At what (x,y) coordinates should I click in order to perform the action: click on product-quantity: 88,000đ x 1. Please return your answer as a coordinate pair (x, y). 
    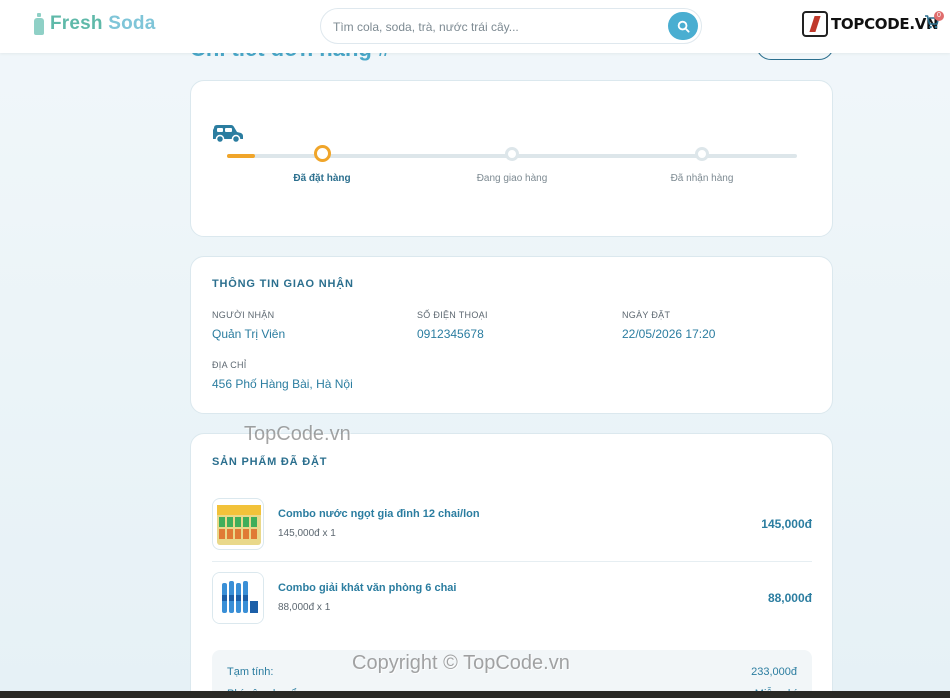
    Looking at the image, I should click on (304, 607).